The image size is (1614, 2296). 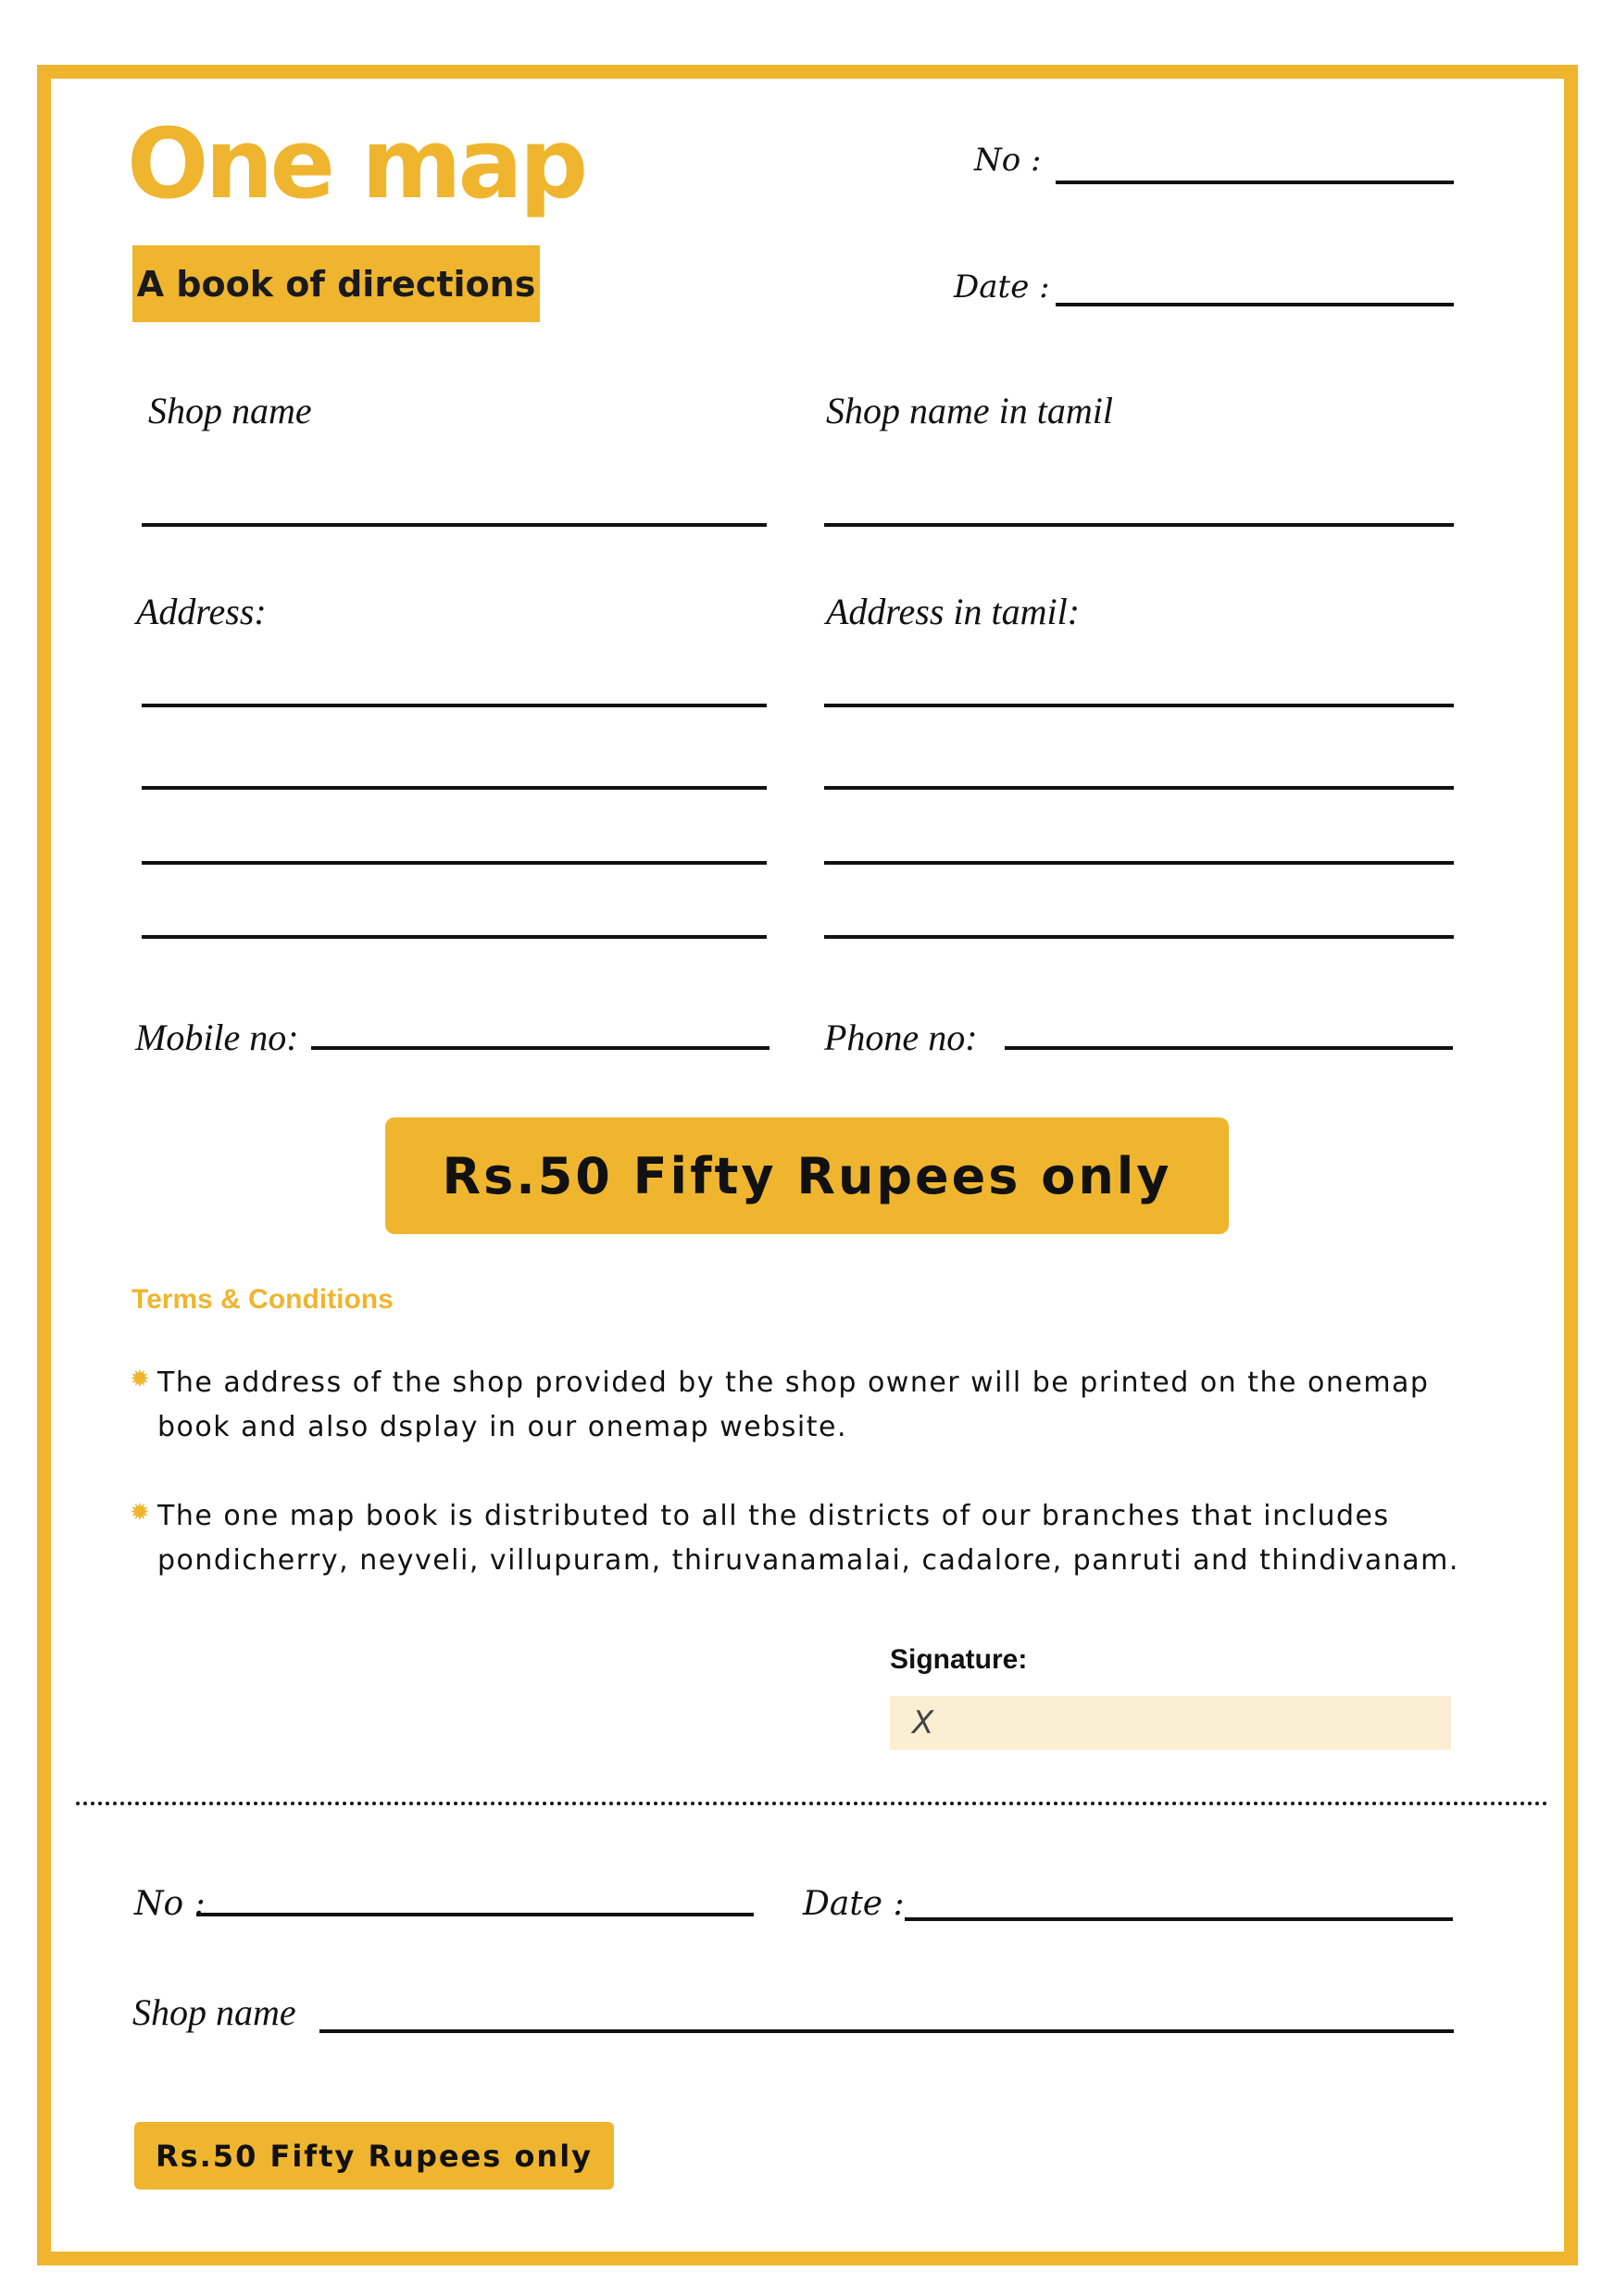 What do you see at coordinates (540, 1048) in the screenshot?
I see `mobile-field` at bounding box center [540, 1048].